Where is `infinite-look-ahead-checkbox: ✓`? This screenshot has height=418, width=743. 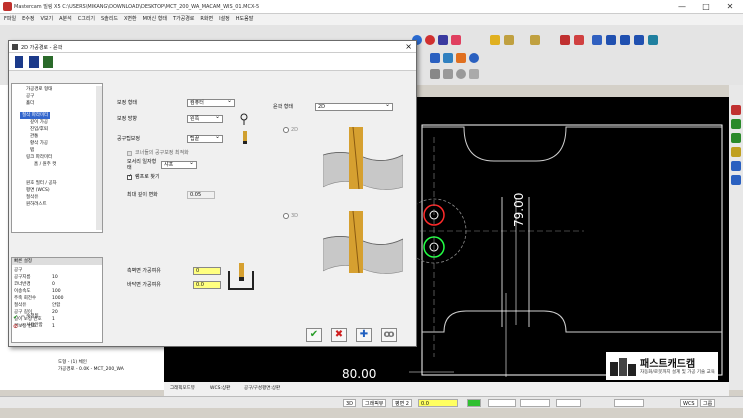
infinite-look-ahead-checkbox: ✓ is located at coordinates (129, 176).